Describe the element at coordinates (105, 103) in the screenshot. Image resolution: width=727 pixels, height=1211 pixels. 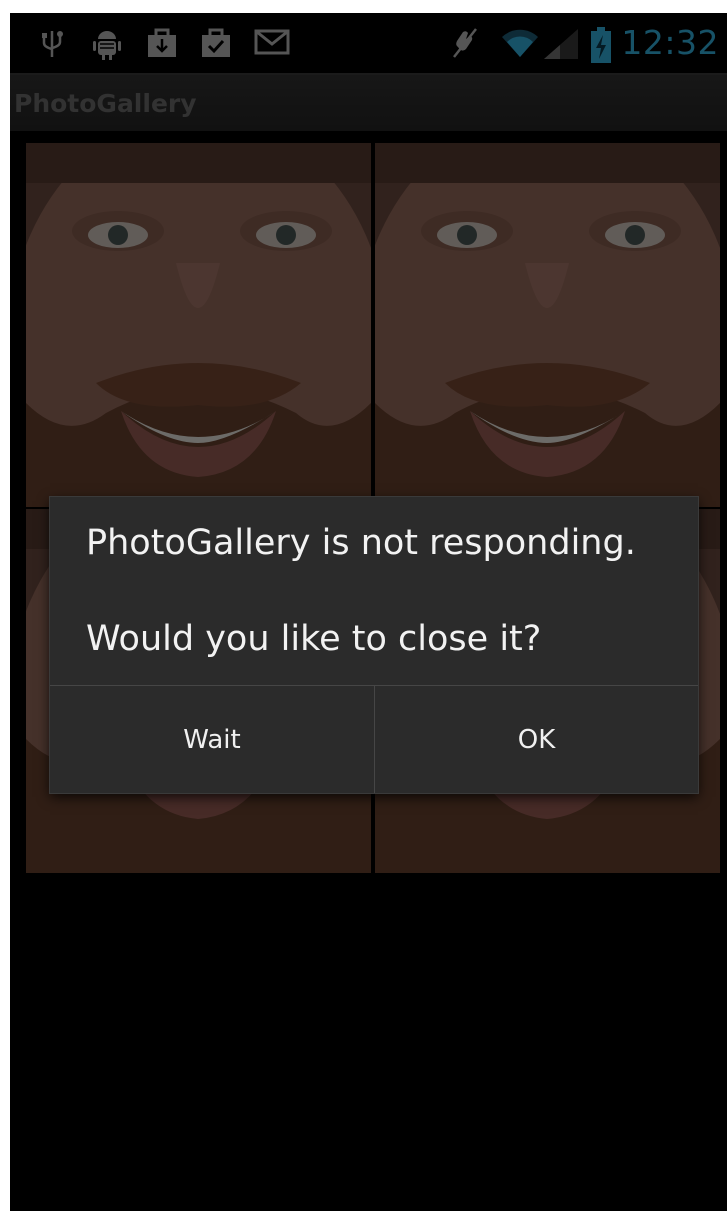
I see `app-title: PhotoGallery` at that location.